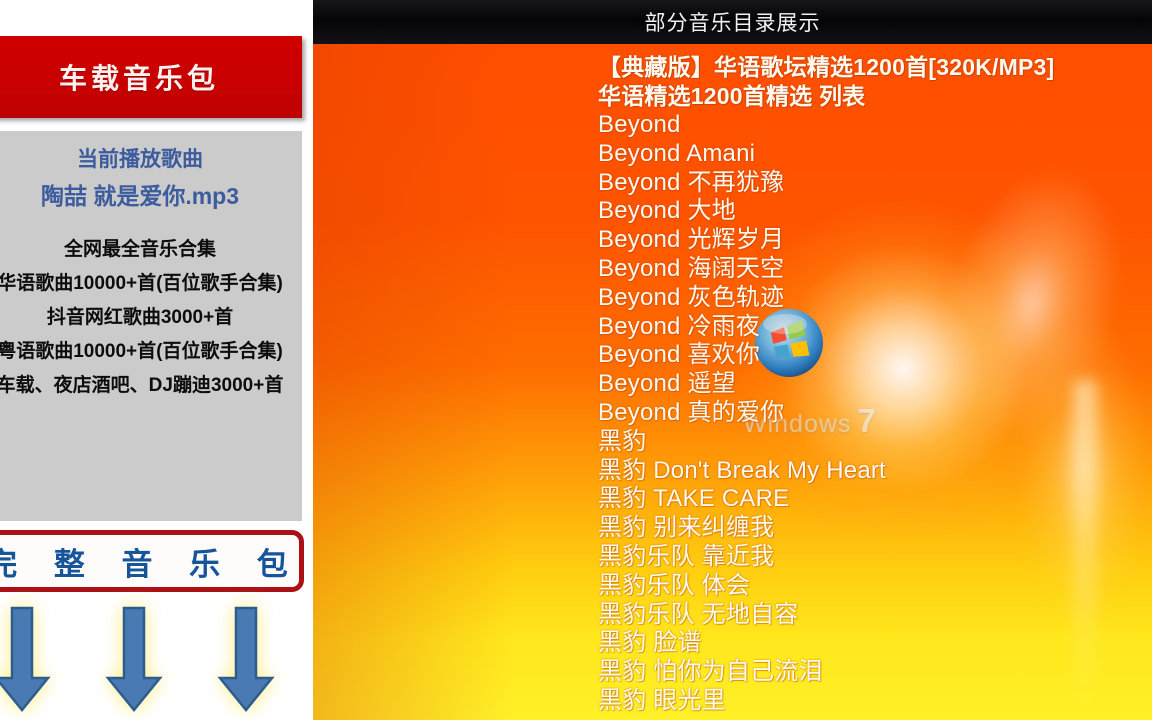 This screenshot has width=1152, height=720. What do you see at coordinates (639, 124) in the screenshot?
I see `list-item: Beyond` at bounding box center [639, 124].